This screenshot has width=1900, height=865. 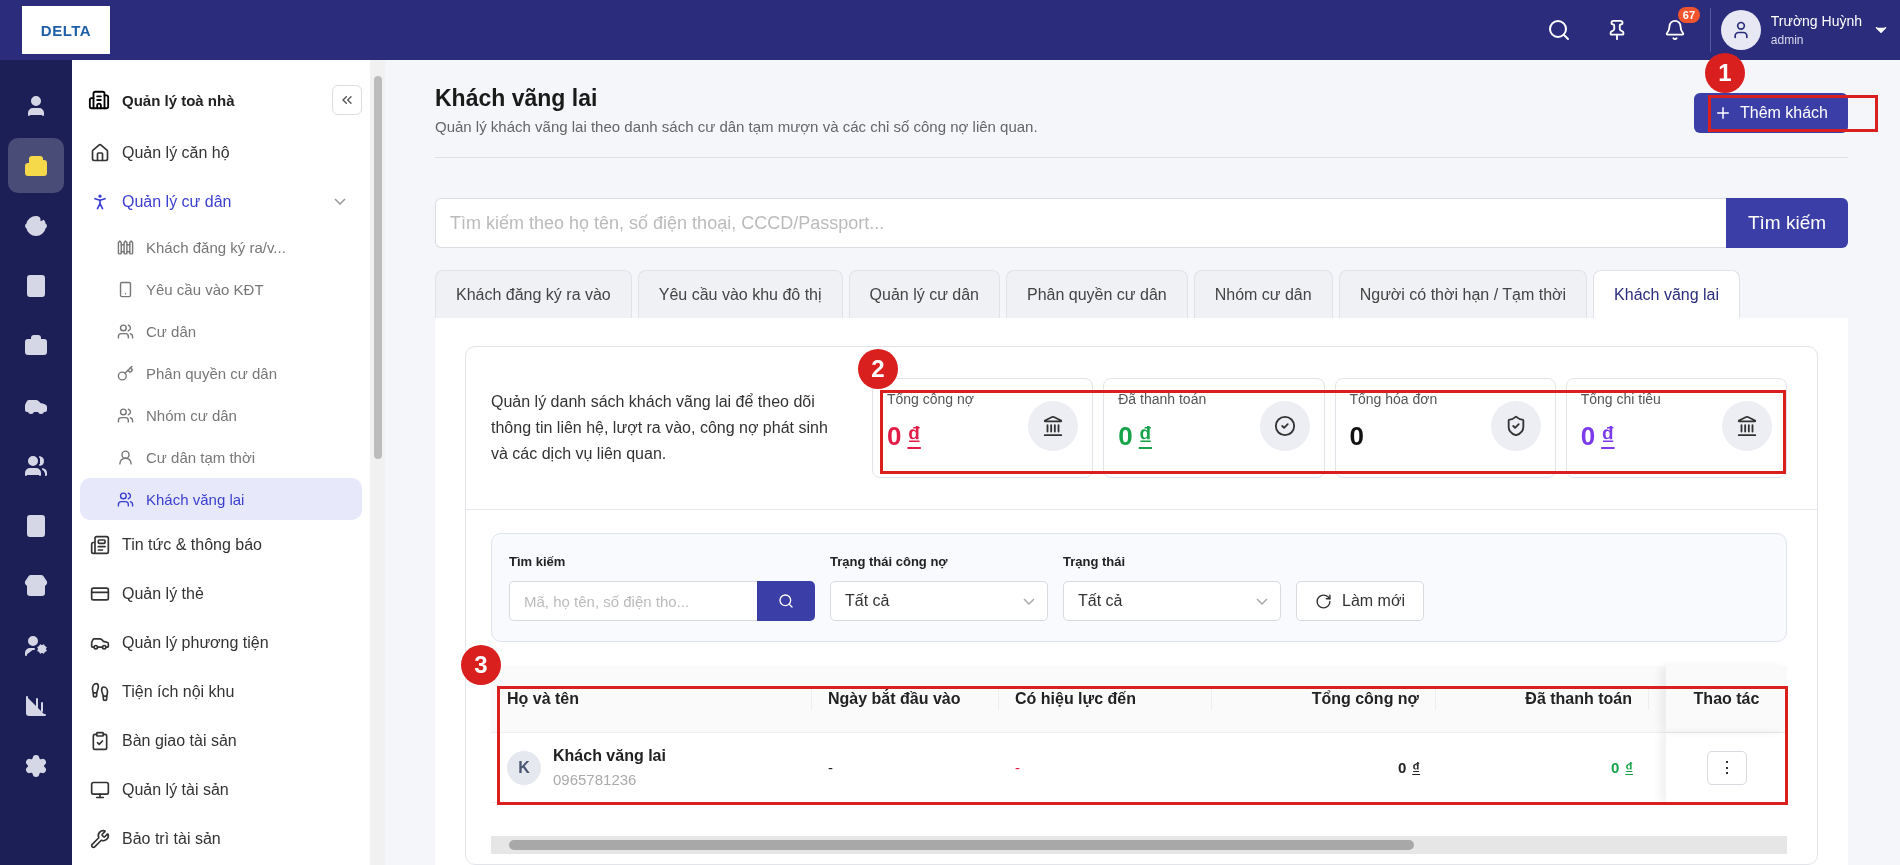 What do you see at coordinates (221, 289) in the screenshot?
I see `sidebar-subitem: Yêu cầu vào KĐT` at bounding box center [221, 289].